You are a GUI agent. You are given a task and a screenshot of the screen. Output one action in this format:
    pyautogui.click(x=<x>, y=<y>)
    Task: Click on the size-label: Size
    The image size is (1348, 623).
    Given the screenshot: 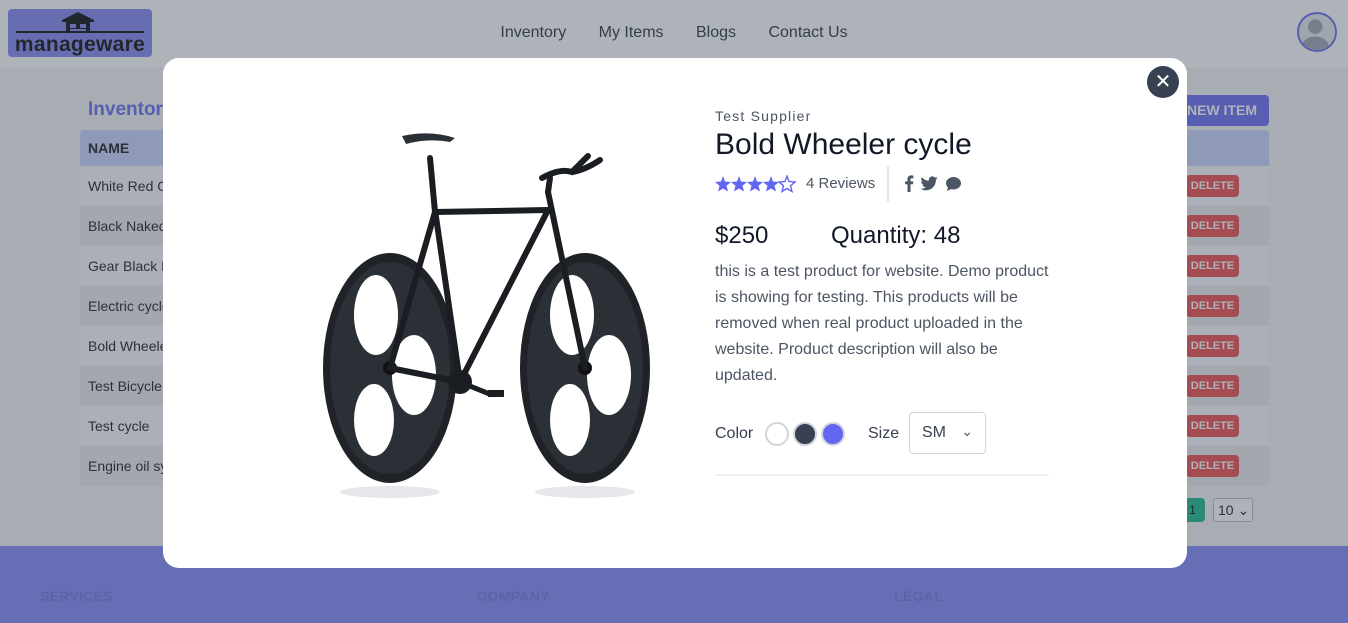 What is the action you would take?
    pyautogui.click(x=884, y=433)
    